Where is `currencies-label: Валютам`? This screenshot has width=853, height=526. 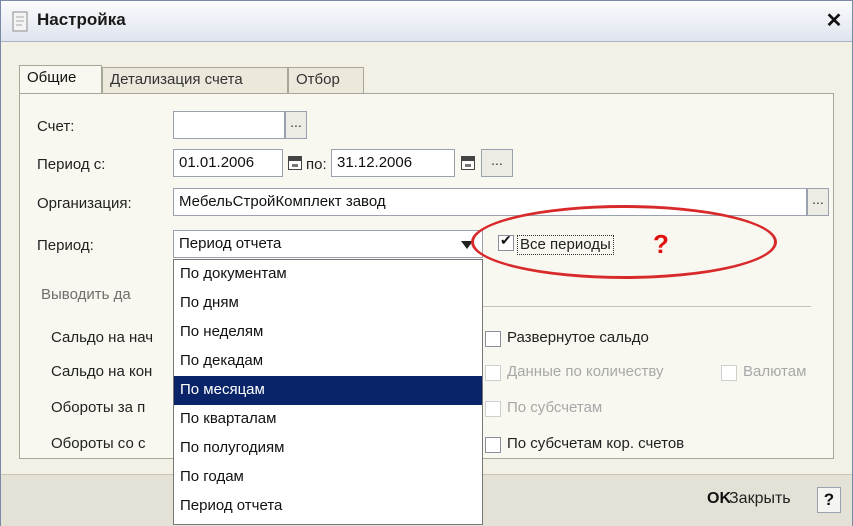 currencies-label: Валютам is located at coordinates (775, 371).